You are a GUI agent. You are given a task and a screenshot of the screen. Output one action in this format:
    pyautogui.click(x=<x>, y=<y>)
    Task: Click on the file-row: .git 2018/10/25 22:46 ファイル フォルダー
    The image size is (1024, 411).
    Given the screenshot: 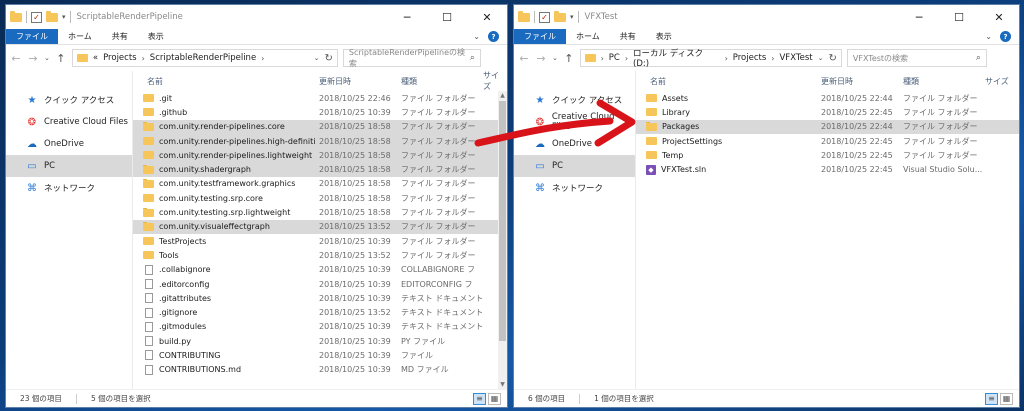 What is the action you would take?
    pyautogui.click(x=320, y=98)
    